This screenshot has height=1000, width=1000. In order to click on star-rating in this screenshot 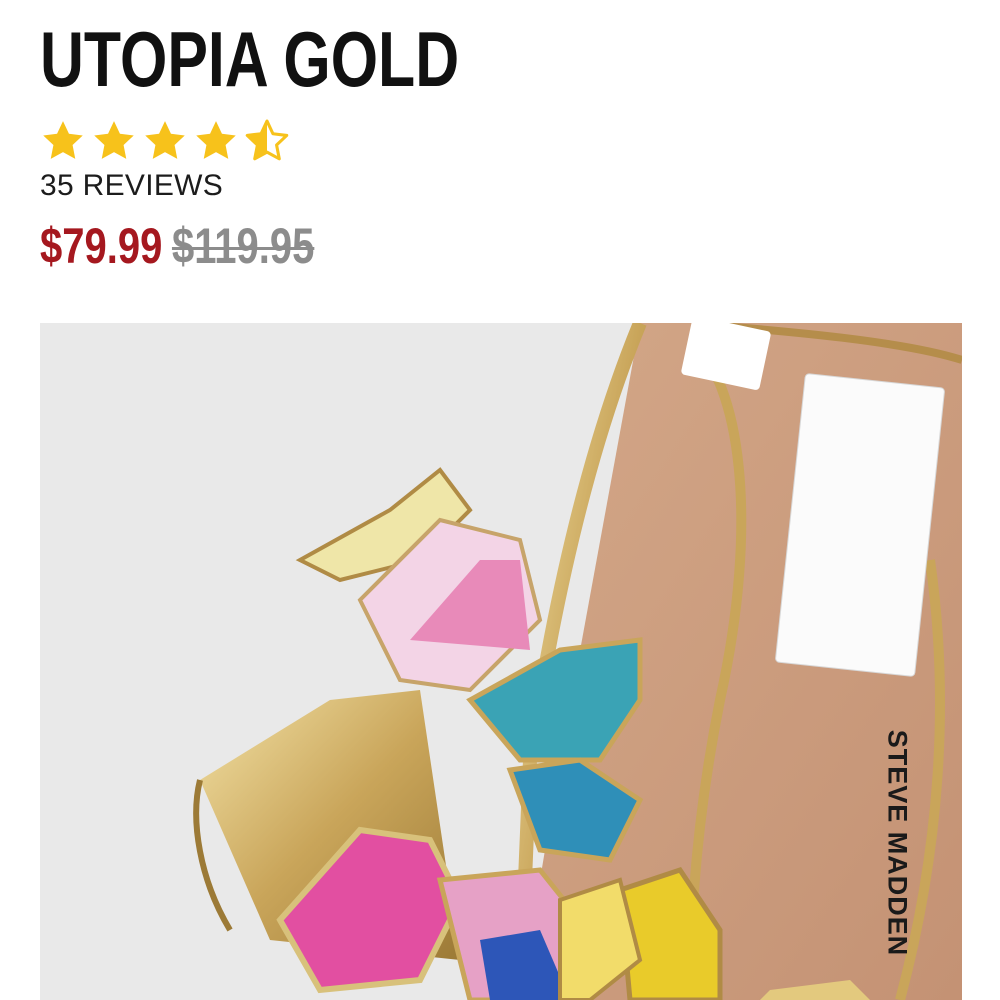, I will do `click(165, 141)`.